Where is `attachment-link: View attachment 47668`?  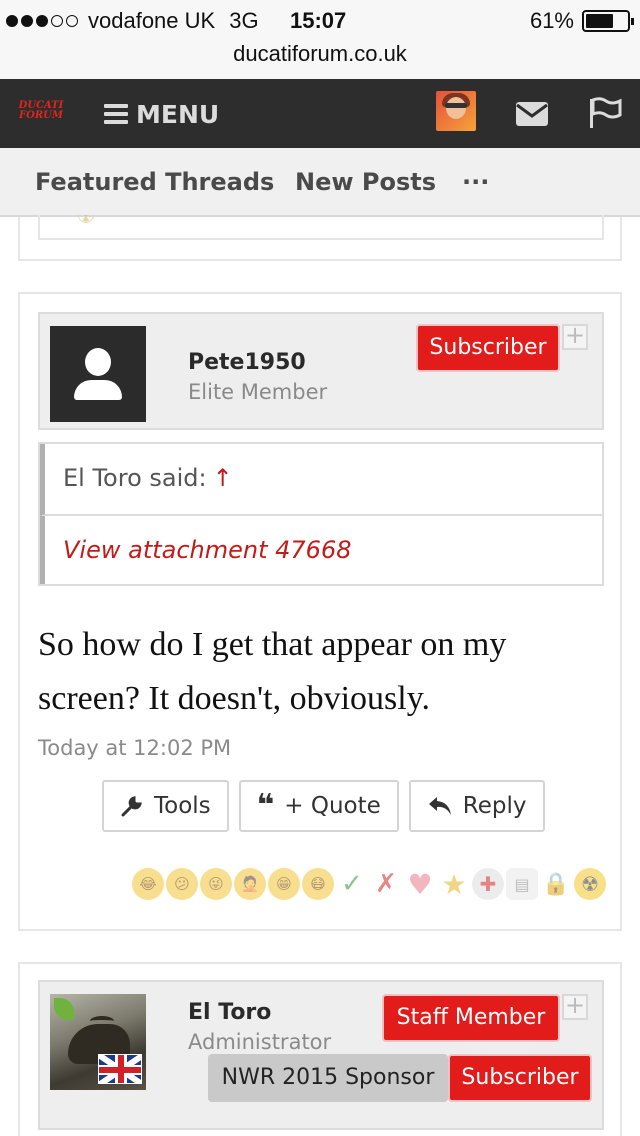
attachment-link: View attachment 47668 is located at coordinates (207, 550).